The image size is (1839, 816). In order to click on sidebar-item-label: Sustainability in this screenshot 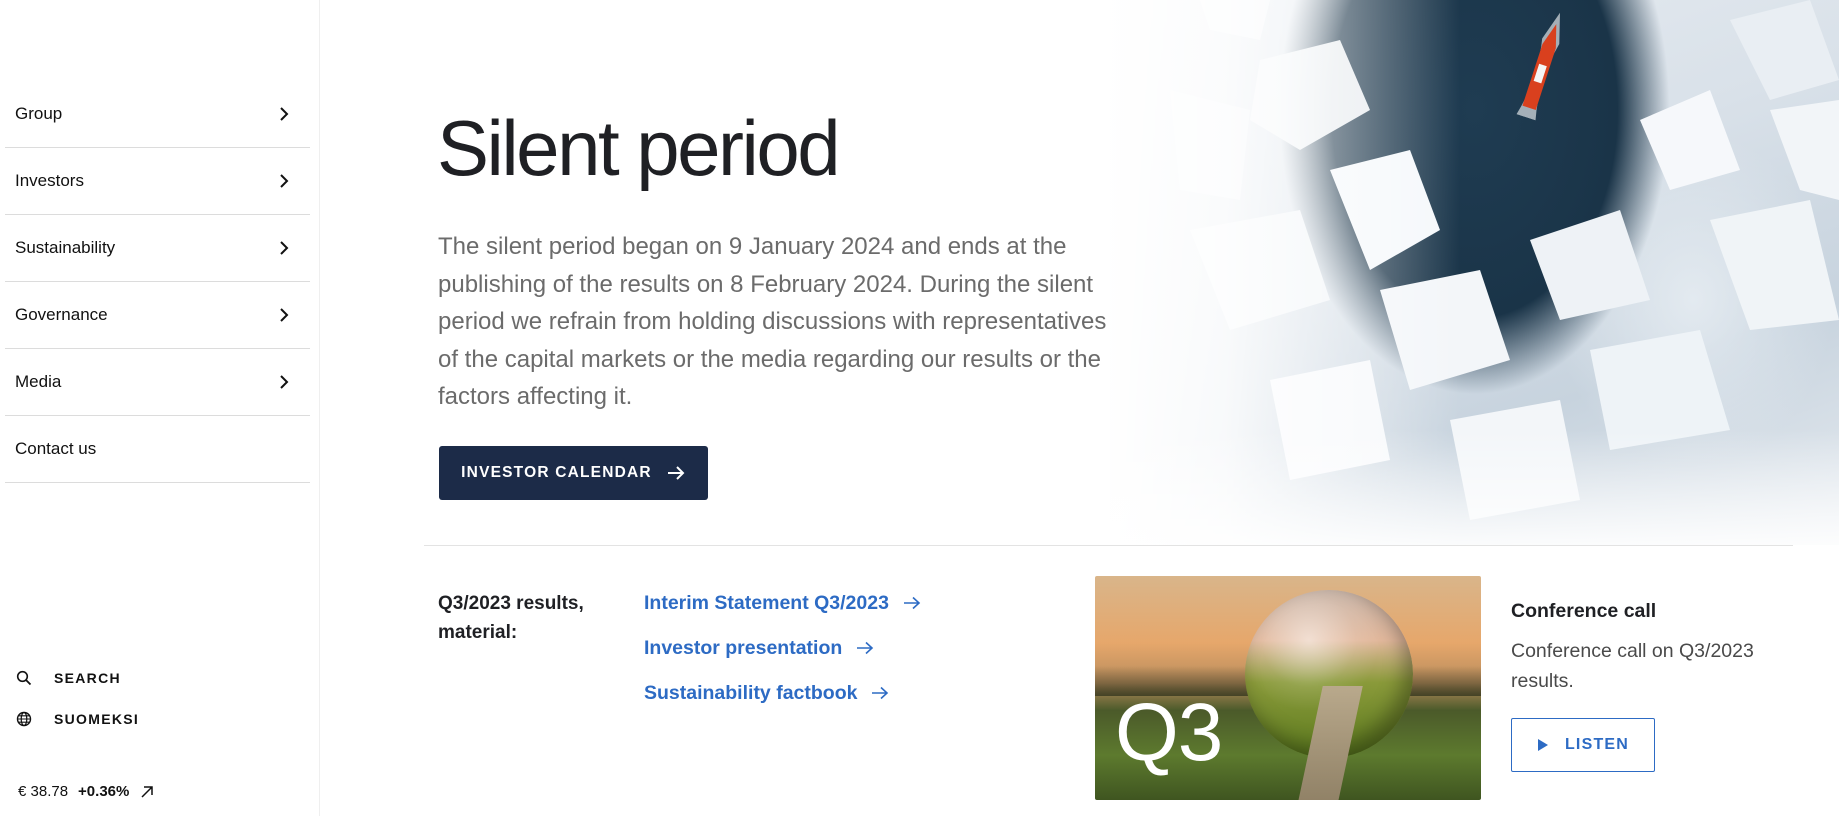, I will do `click(65, 247)`.